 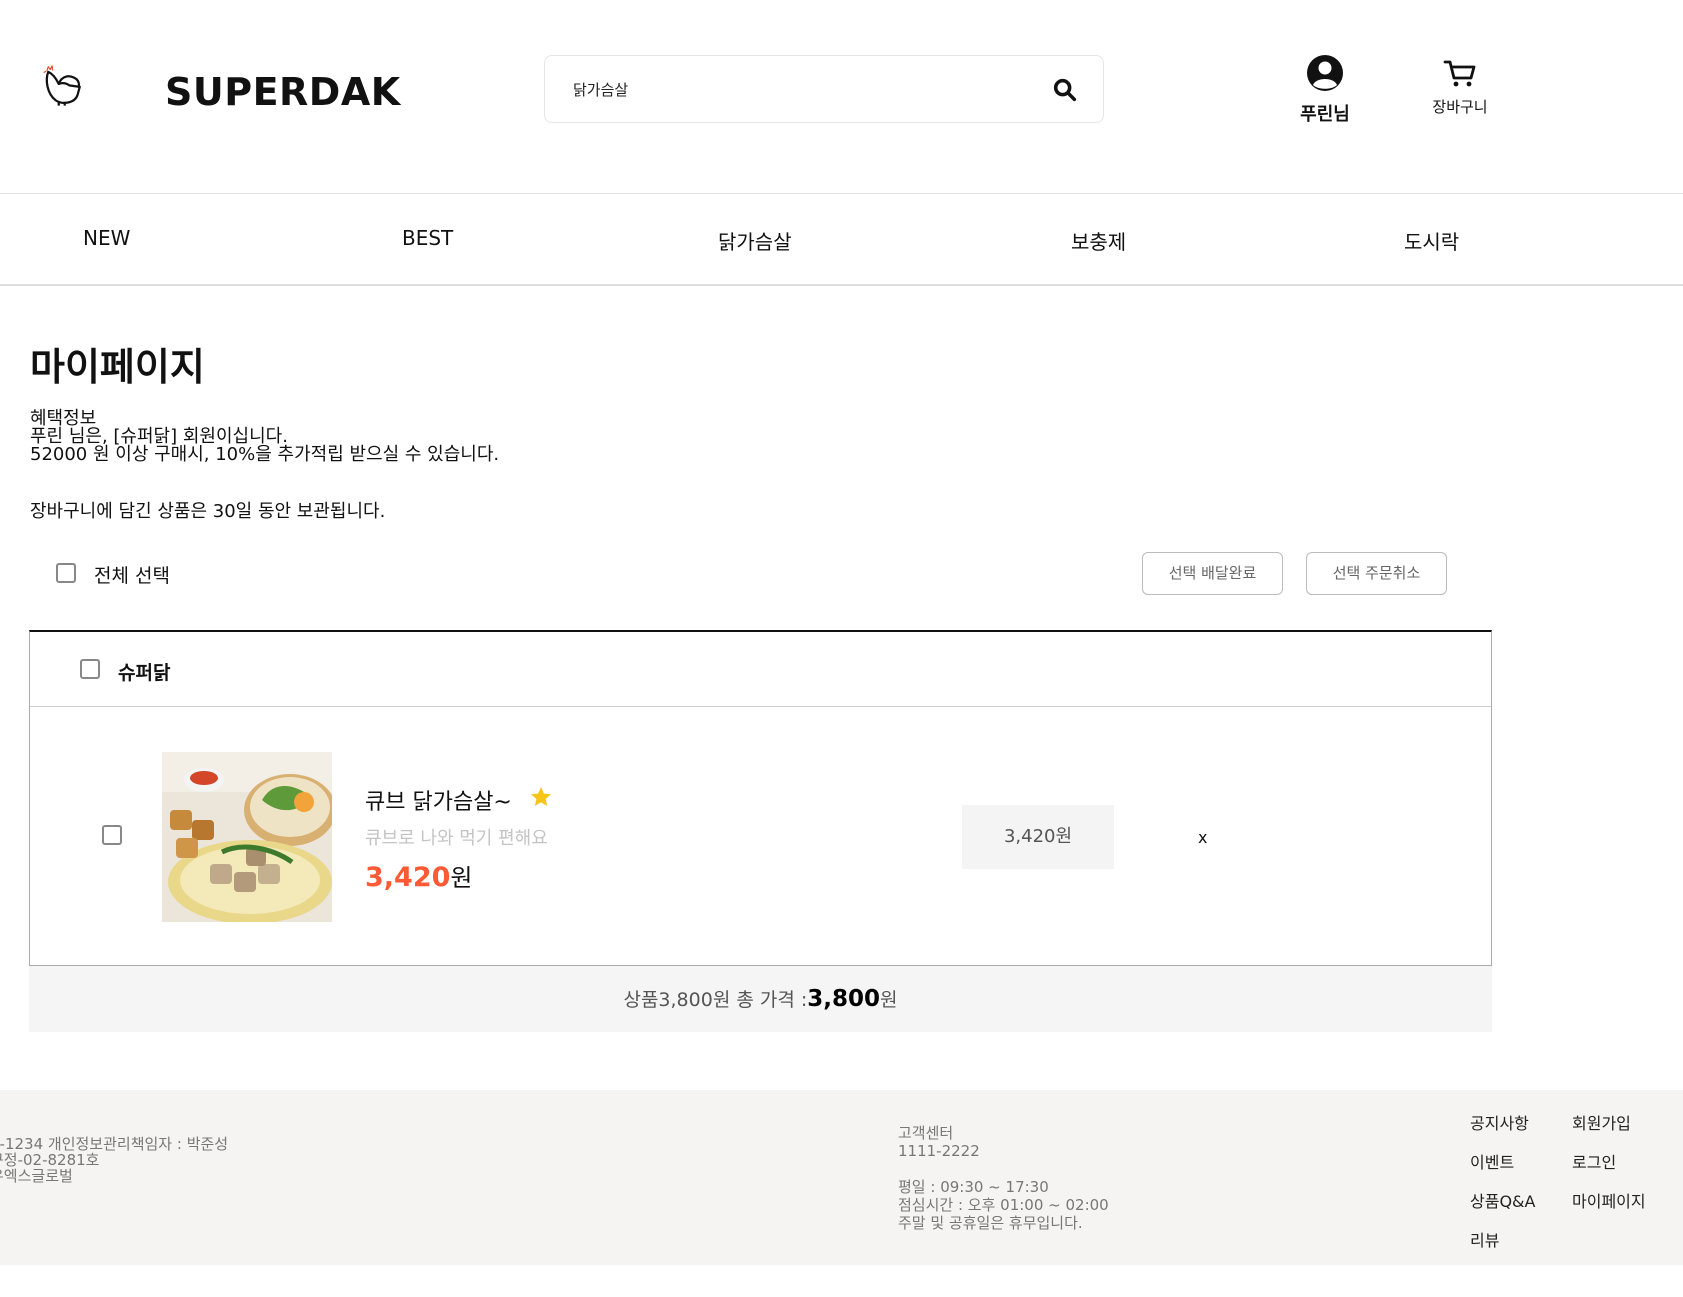 What do you see at coordinates (438, 800) in the screenshot?
I see `item-name: 큐브 닭가슴살~` at bounding box center [438, 800].